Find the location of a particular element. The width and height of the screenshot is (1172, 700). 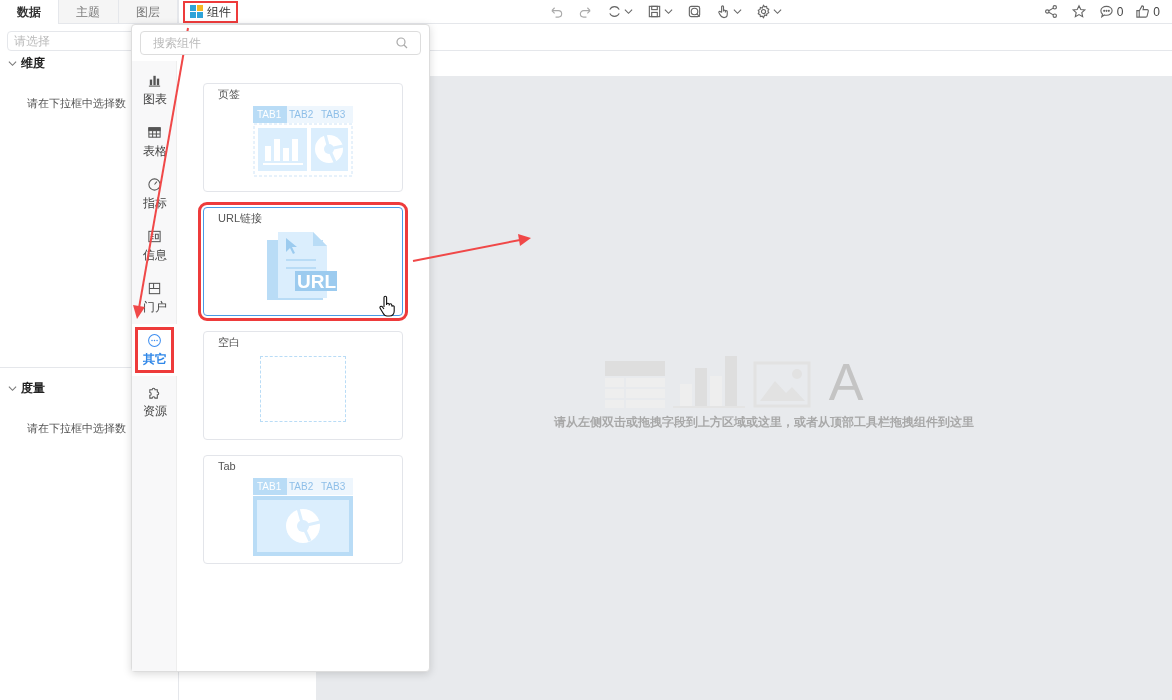

component-card: 页签 TAB1 TAB2 TAB3 is located at coordinates (303, 137).